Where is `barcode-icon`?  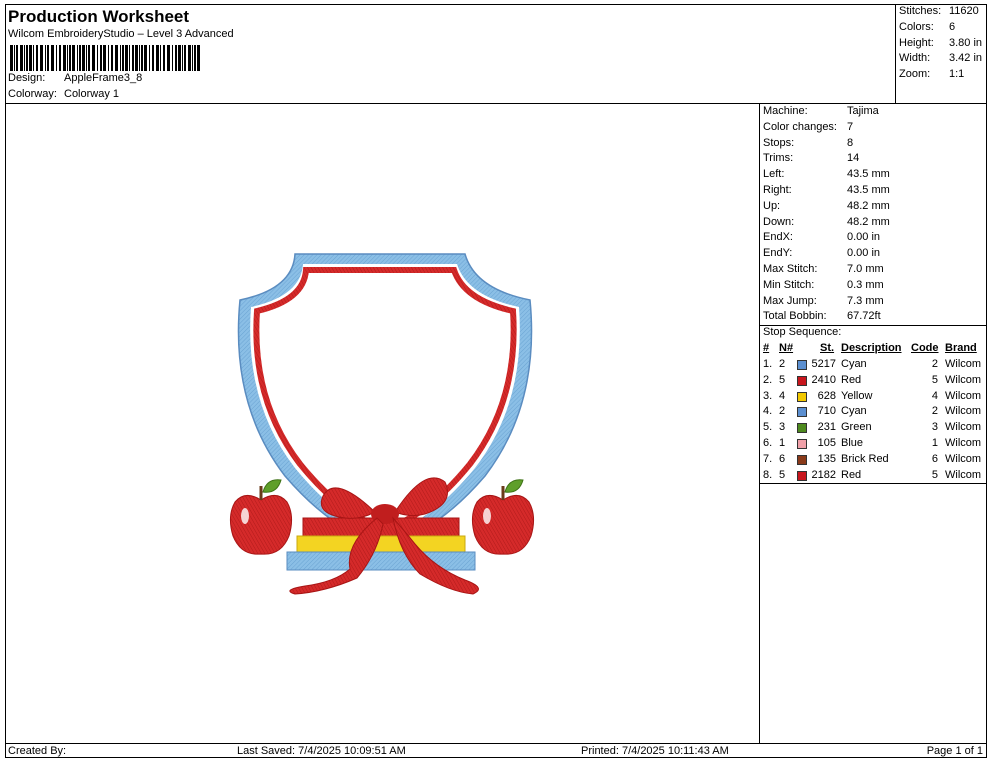
barcode-icon is located at coordinates (105, 58).